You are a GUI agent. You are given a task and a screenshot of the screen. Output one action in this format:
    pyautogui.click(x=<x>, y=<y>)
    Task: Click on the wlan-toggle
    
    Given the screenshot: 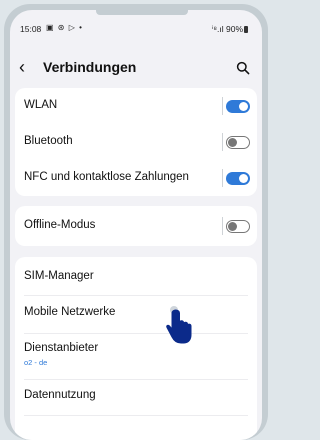 What is the action you would take?
    pyautogui.click(x=238, y=106)
    